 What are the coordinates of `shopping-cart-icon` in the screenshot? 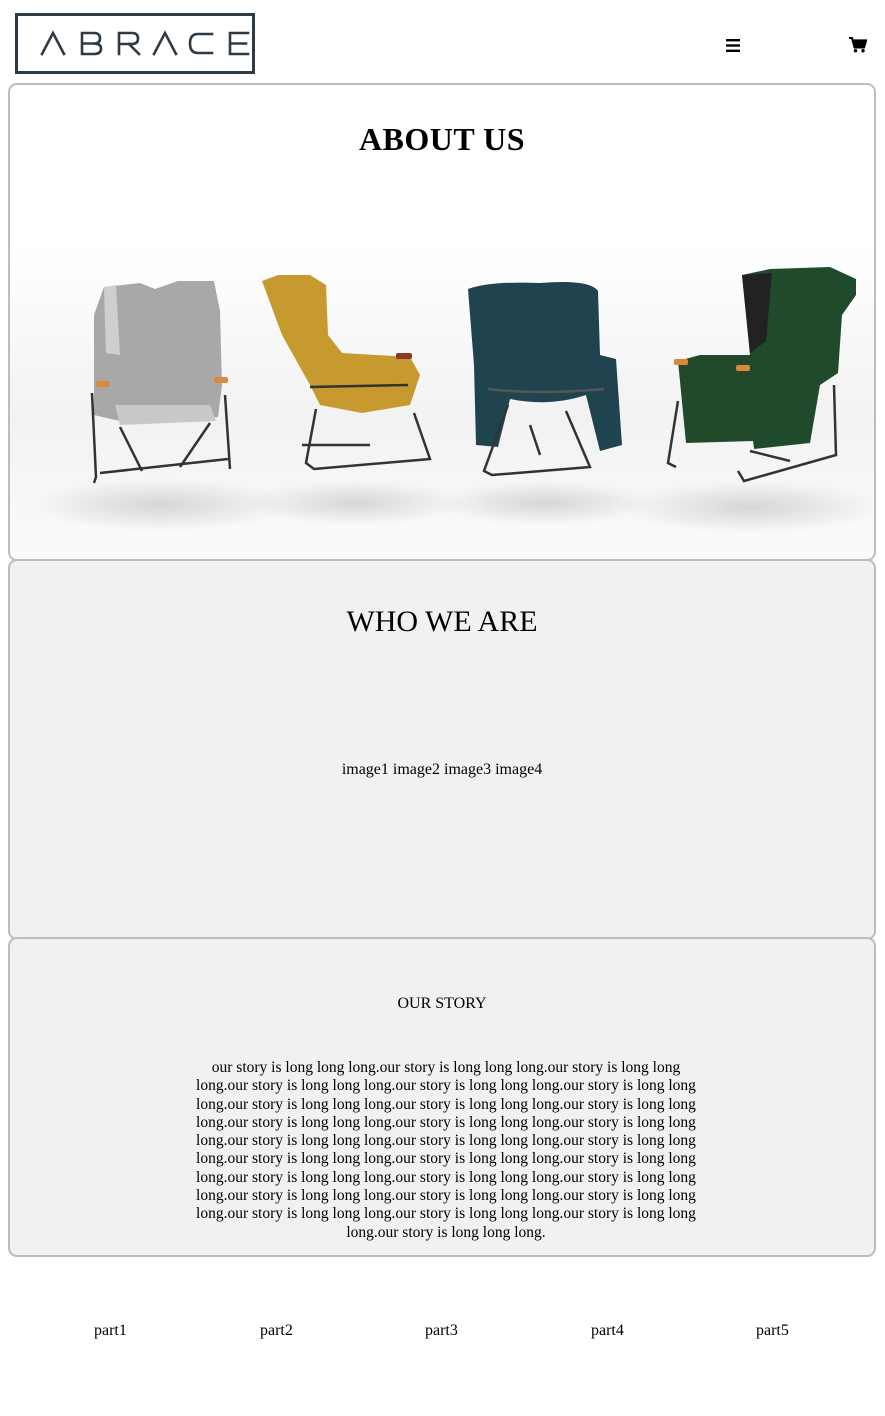 It's located at (858, 45).